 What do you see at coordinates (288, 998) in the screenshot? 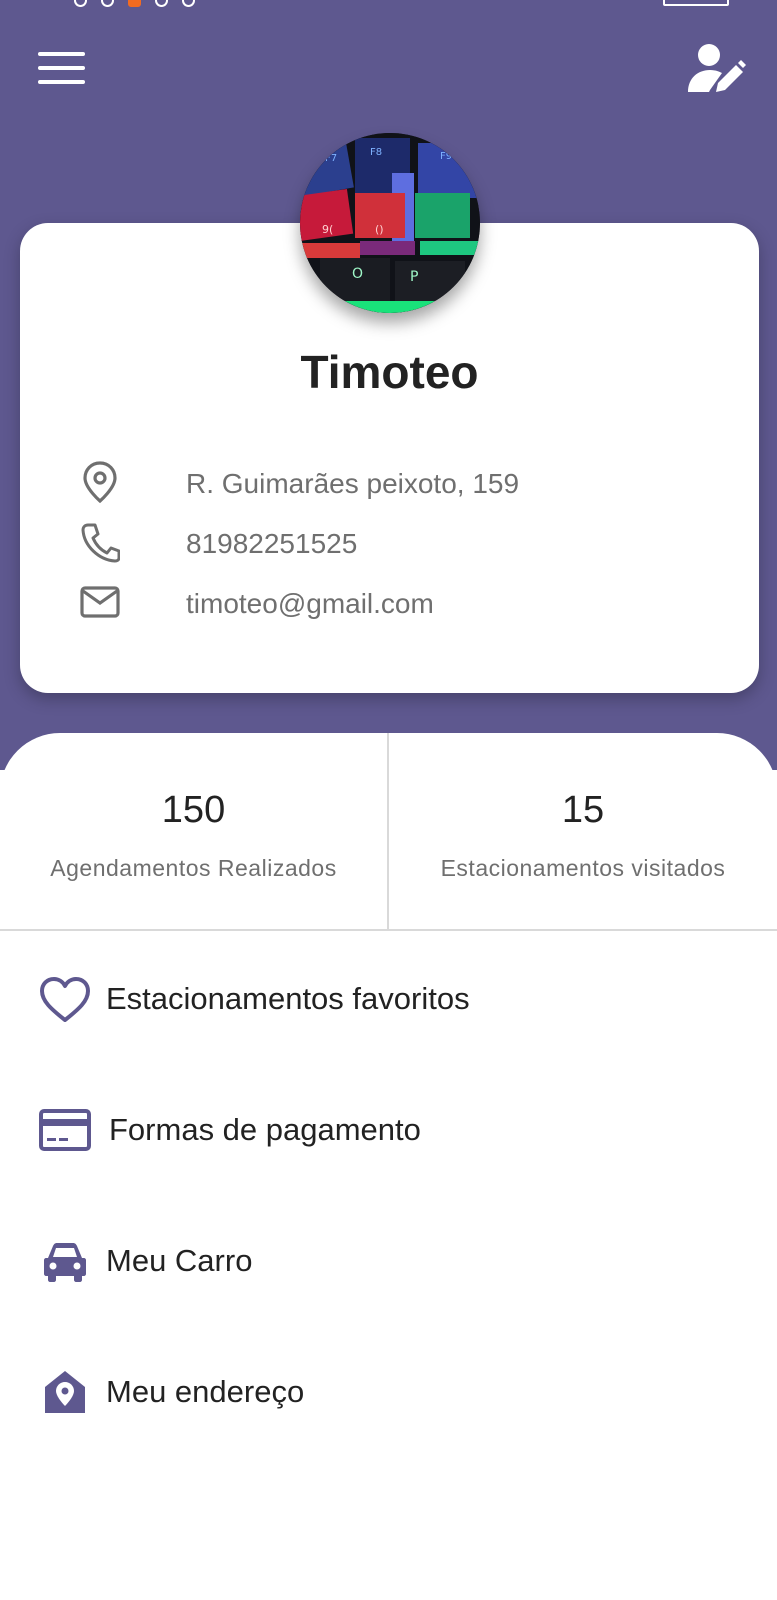
I see `menu-item-label: Estacionamentos favoritos` at bounding box center [288, 998].